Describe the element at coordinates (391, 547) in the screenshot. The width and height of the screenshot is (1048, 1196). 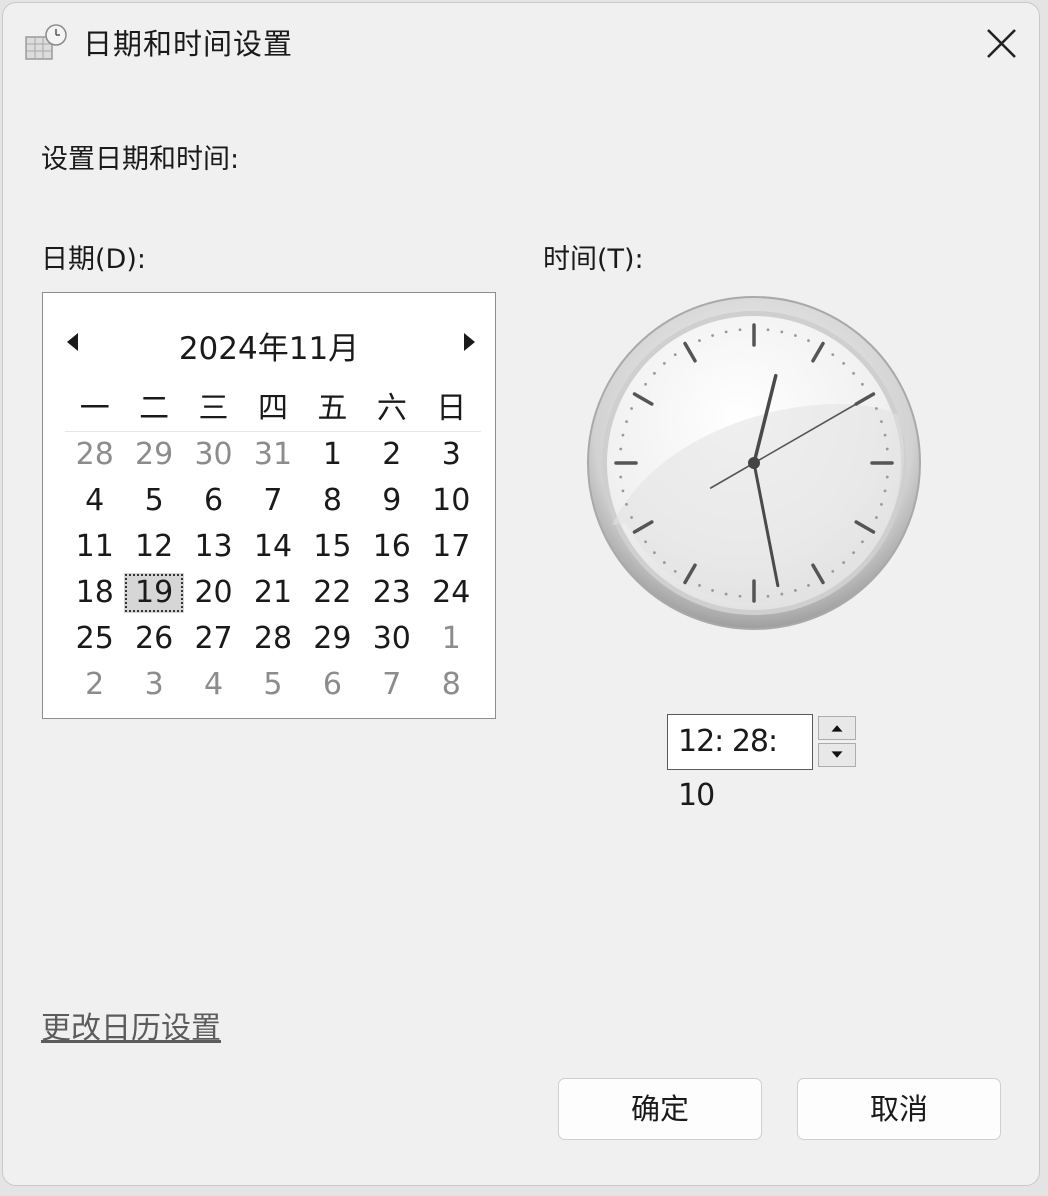
I see `calendar-day: 16` at that location.